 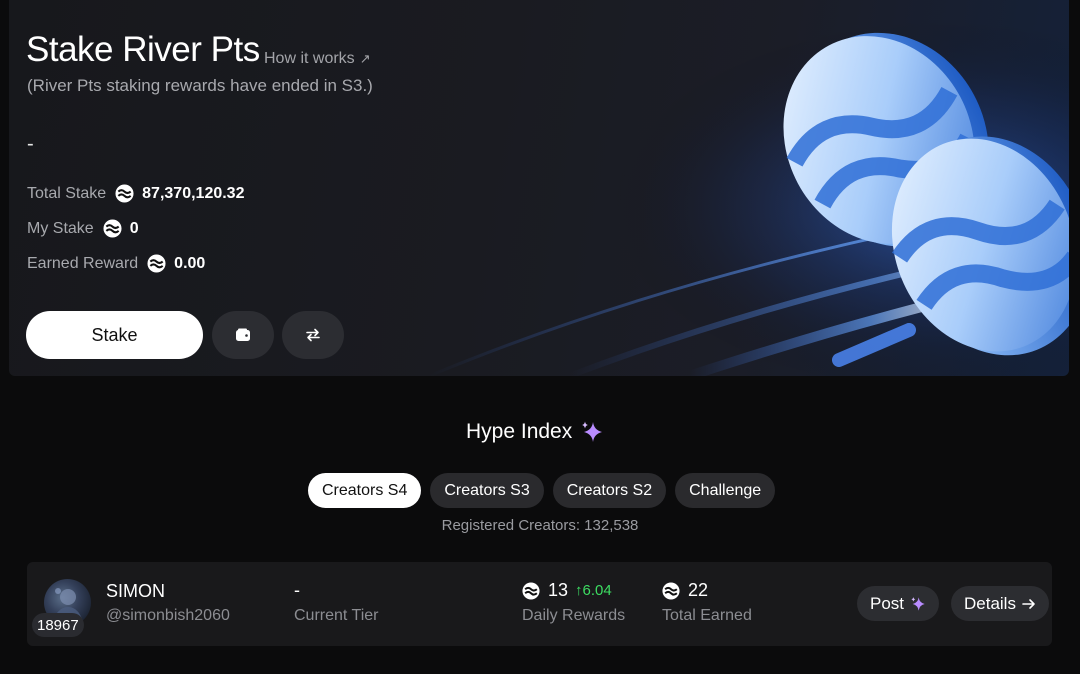 I want to click on earned-reward-value: 0.00, so click(x=190, y=263).